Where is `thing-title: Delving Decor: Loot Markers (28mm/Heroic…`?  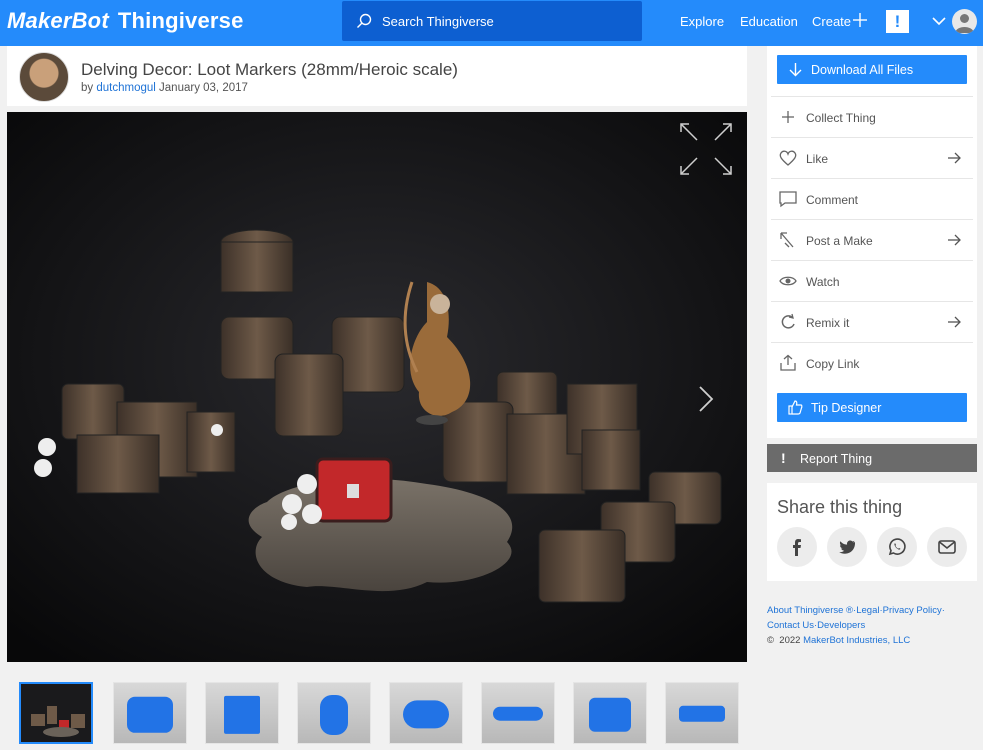
thing-title: Delving Decor: Loot Markers (28mm/Heroic… is located at coordinates (269, 69).